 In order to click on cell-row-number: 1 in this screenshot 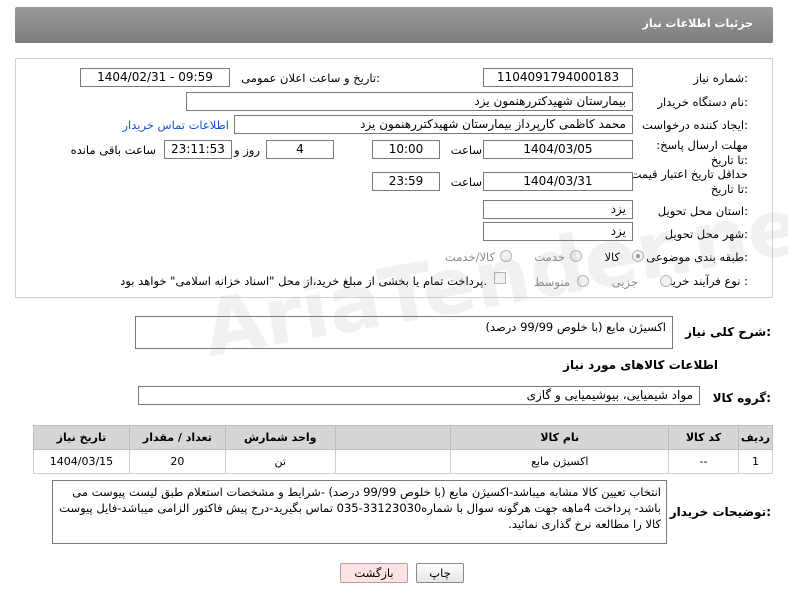, I will do `click(755, 461)`.